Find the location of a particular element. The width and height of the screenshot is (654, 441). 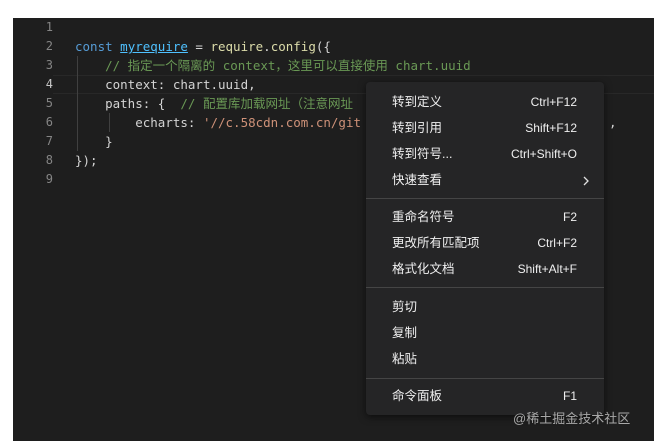

comment: // 配置库加载网址（注意网址 is located at coordinates (266, 103).